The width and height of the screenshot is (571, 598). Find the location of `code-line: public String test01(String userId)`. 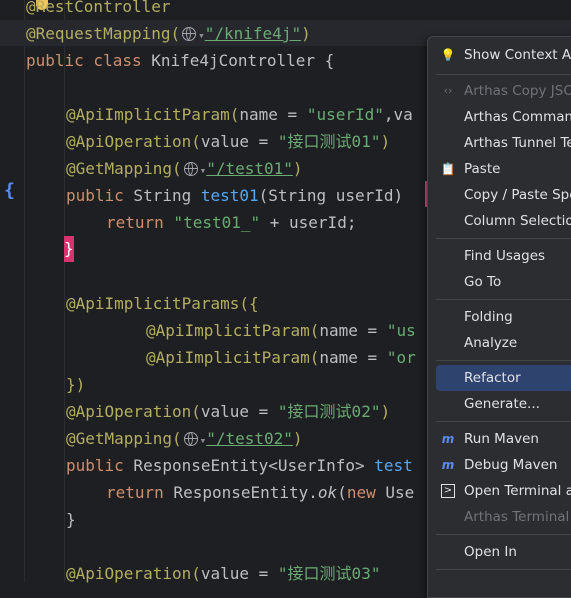

code-line: public String test01(String userId) is located at coordinates (239, 195).